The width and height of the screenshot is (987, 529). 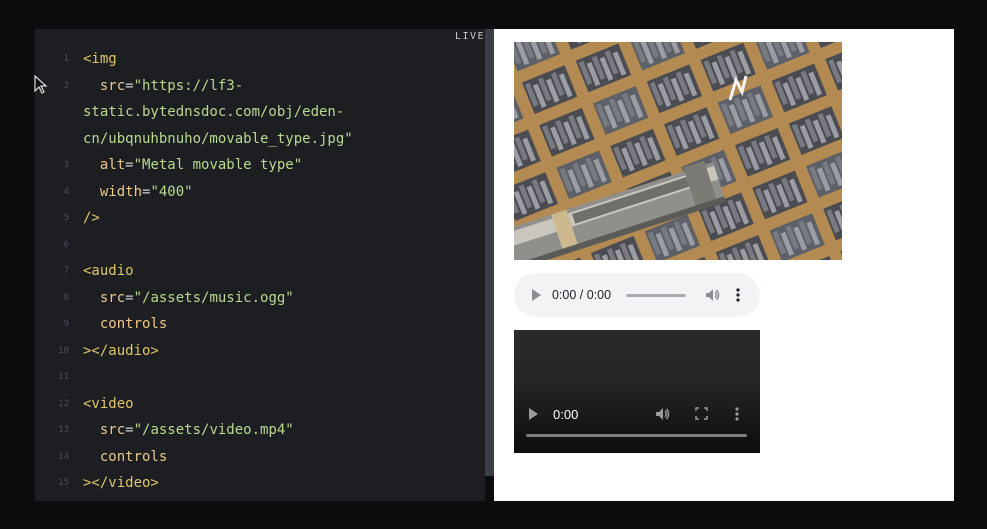 What do you see at coordinates (63, 377) in the screenshot?
I see `line-number: 11` at bounding box center [63, 377].